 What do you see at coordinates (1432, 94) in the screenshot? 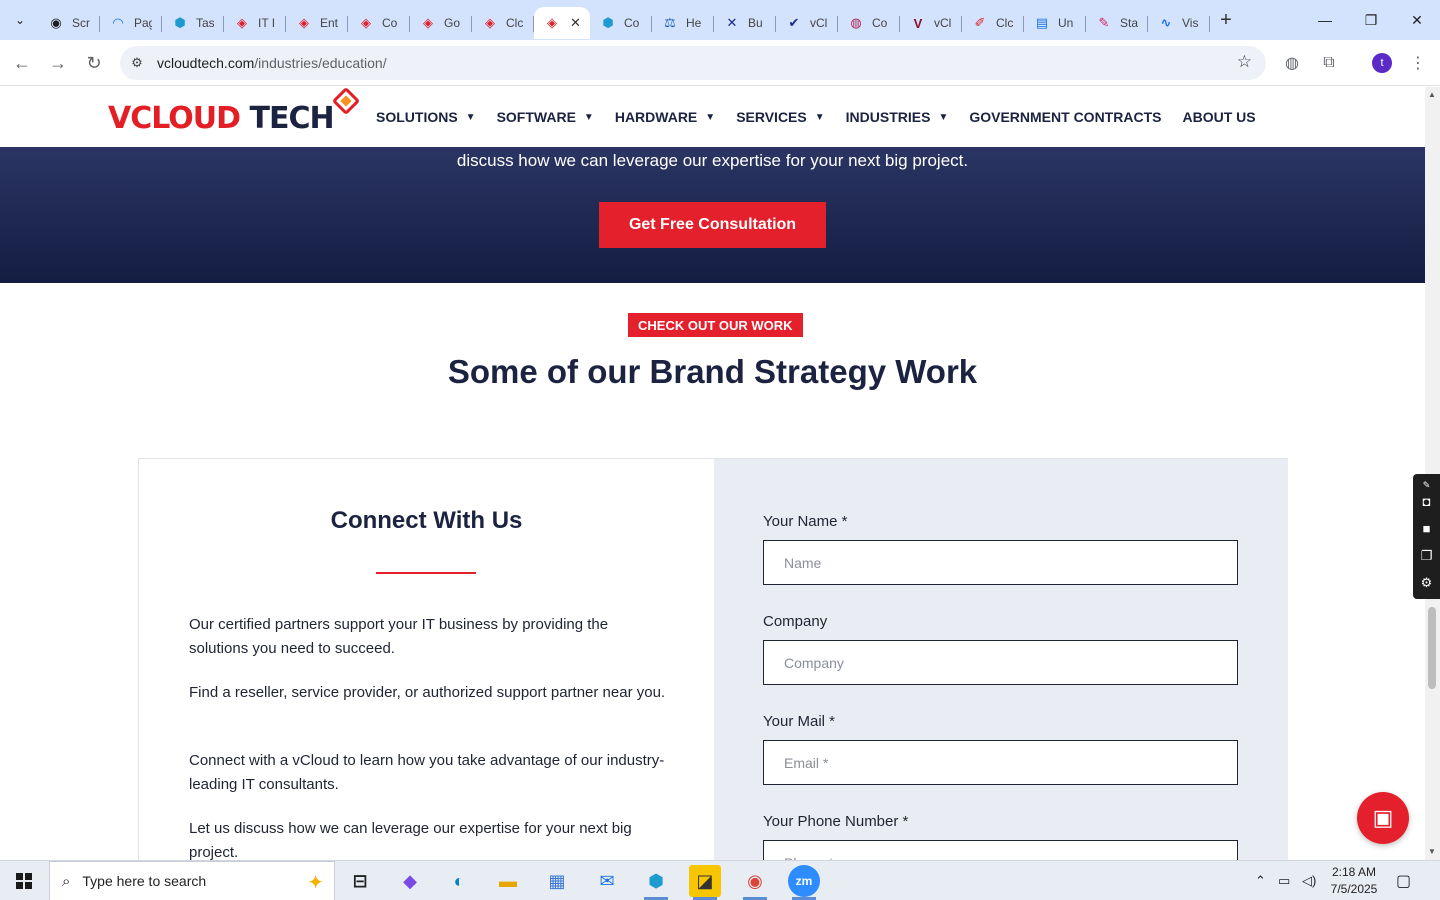
I see `scroll-up-icon: ▲` at bounding box center [1432, 94].